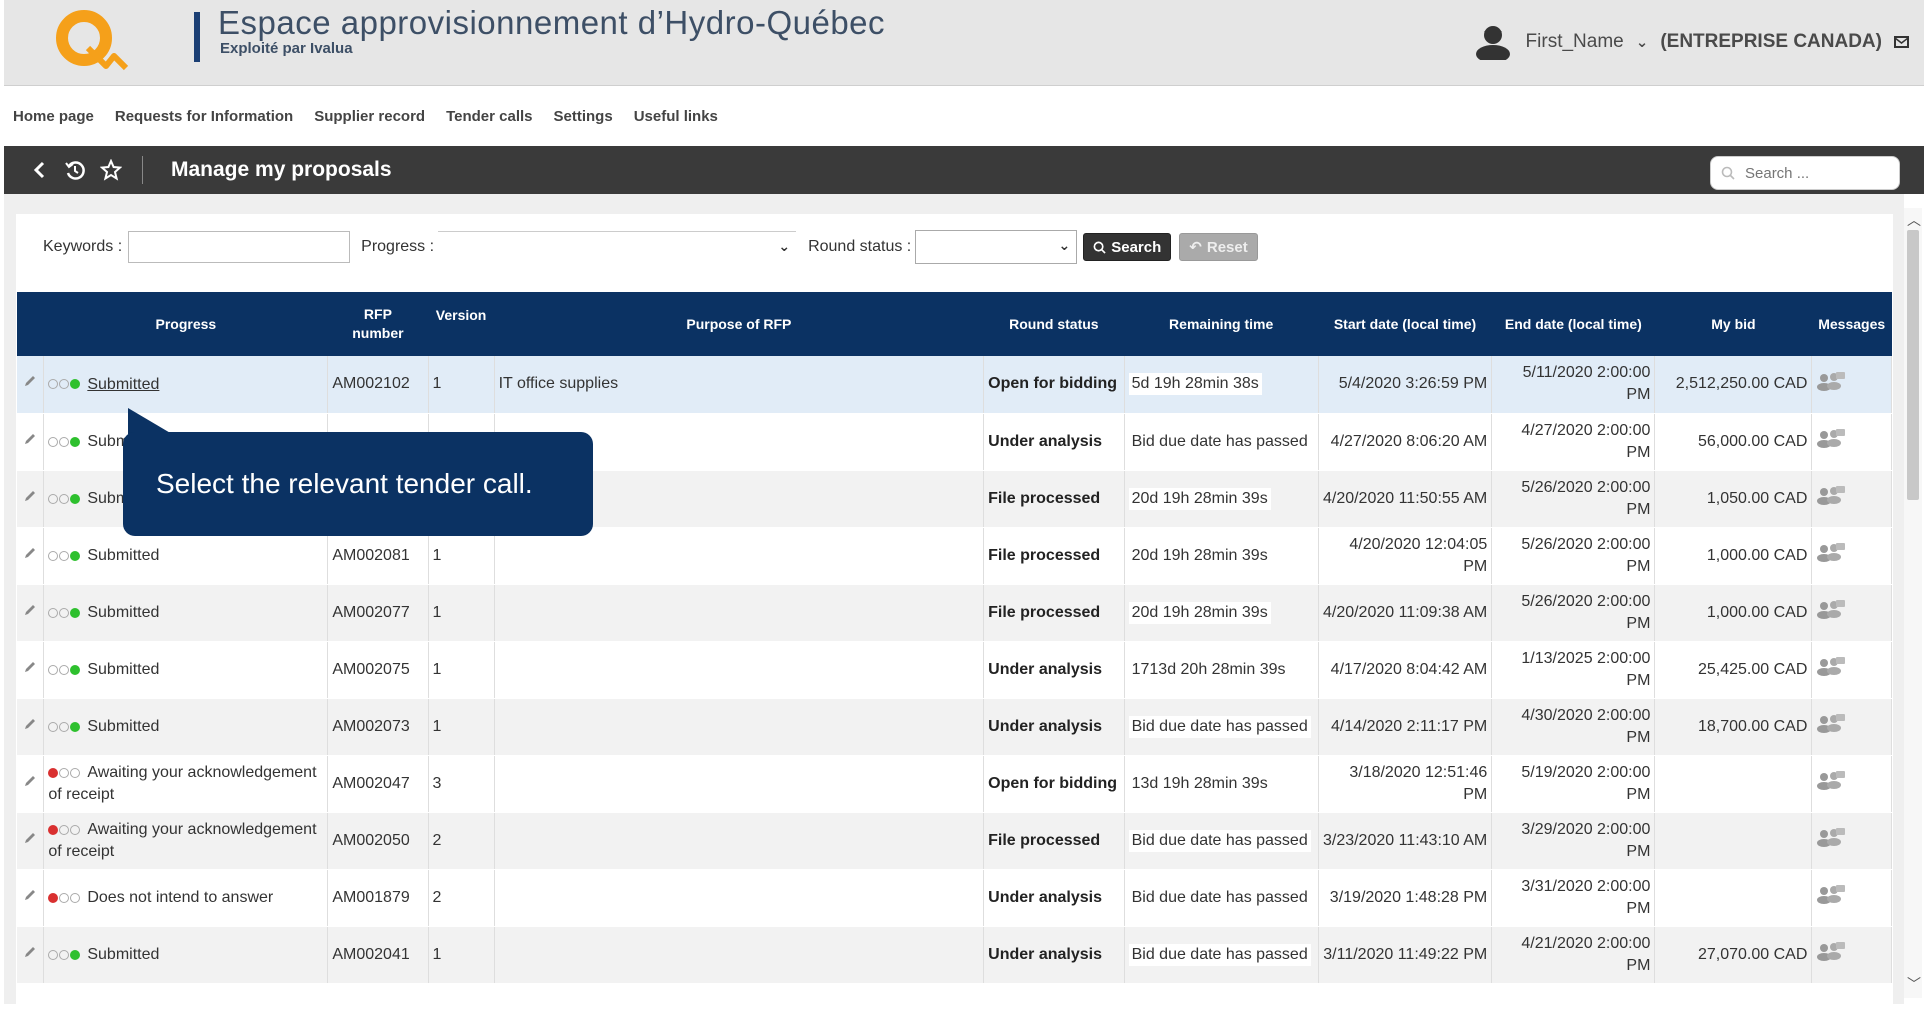 Image resolution: width=1928 pixels, height=1035 pixels. Describe the element at coordinates (1902, 42) in the screenshot. I see `mail-icon` at that location.